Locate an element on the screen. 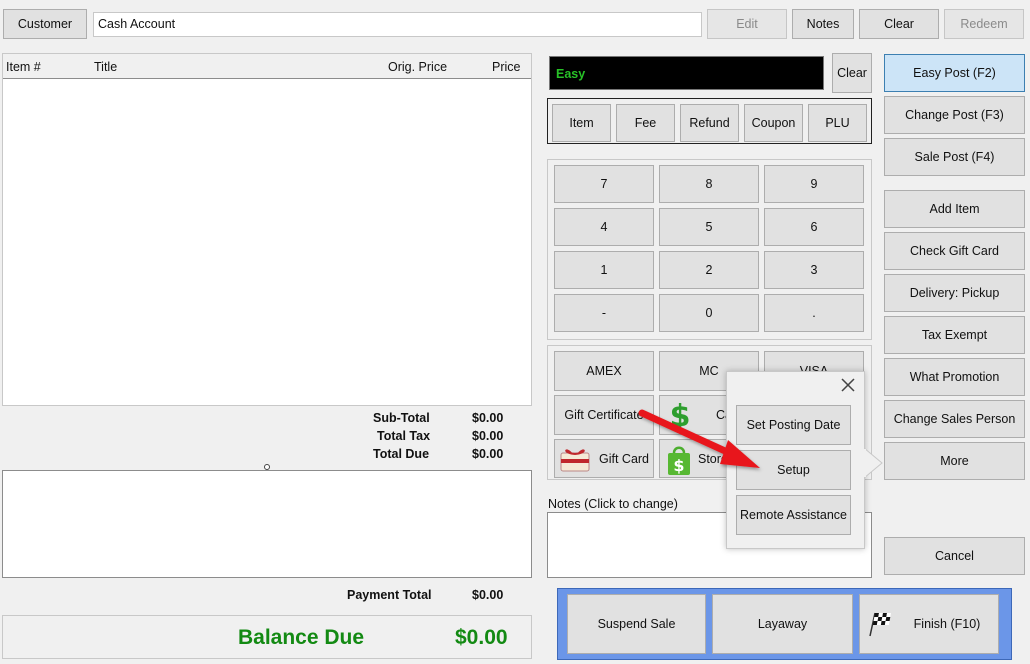 The image size is (1030, 664). items-table-header: Item # Title Orig. Price Price is located at coordinates (267, 66).